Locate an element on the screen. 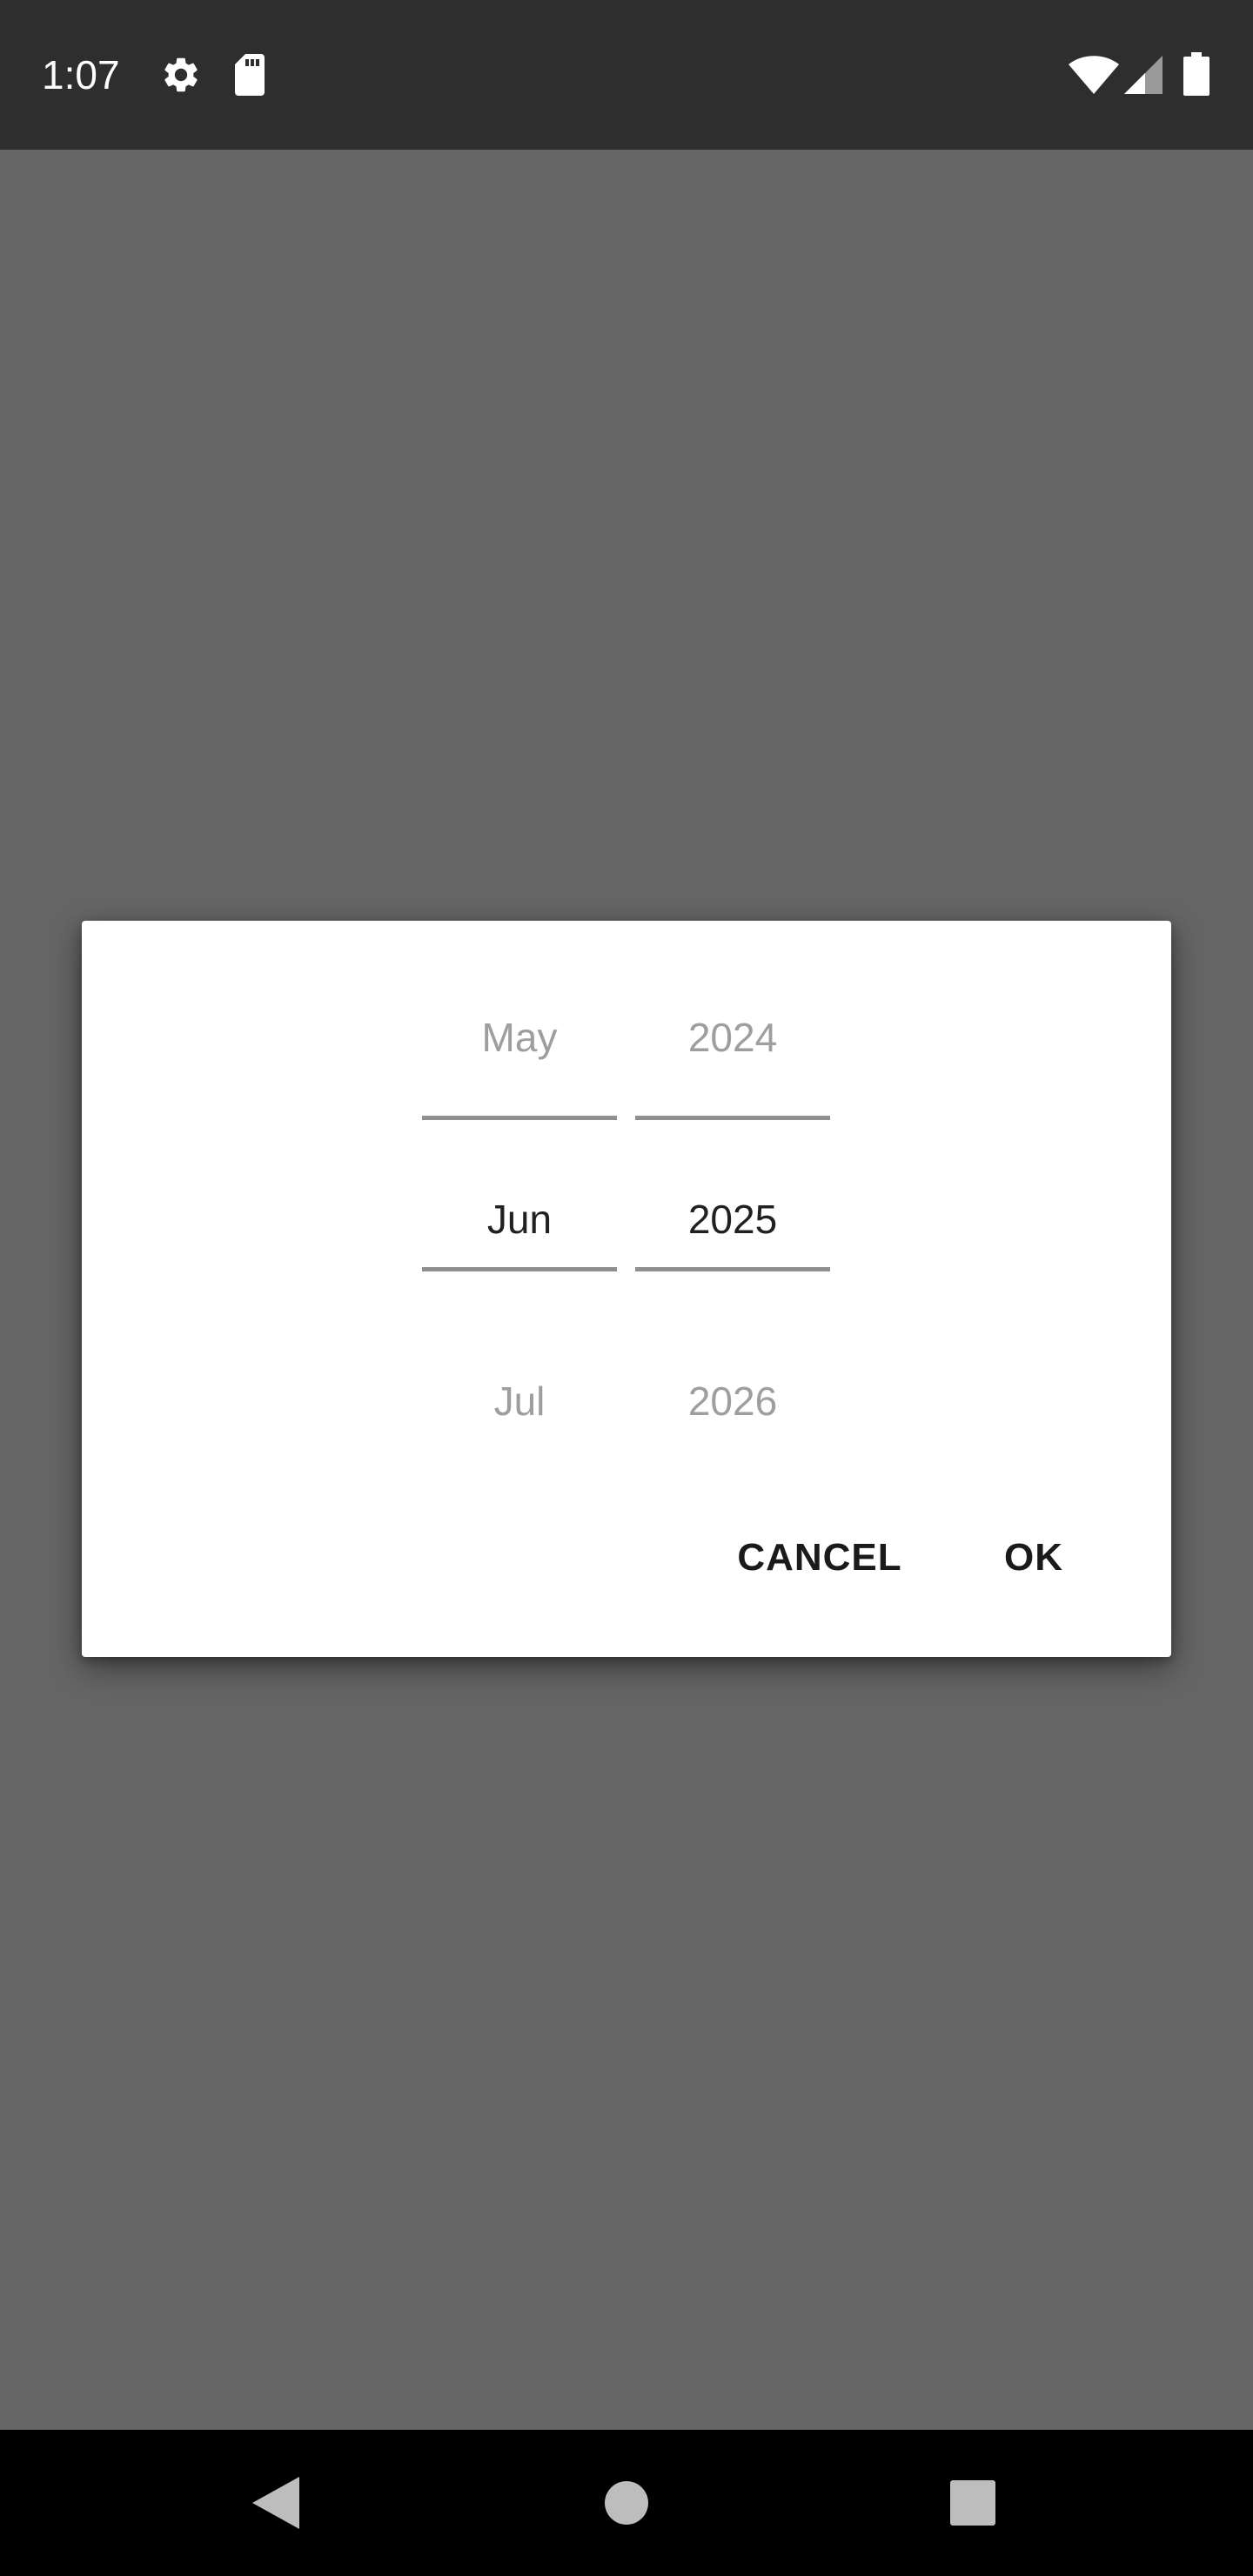 Image resolution: width=1253 pixels, height=2576 pixels. year-divider-bottom is located at coordinates (732, 1269).